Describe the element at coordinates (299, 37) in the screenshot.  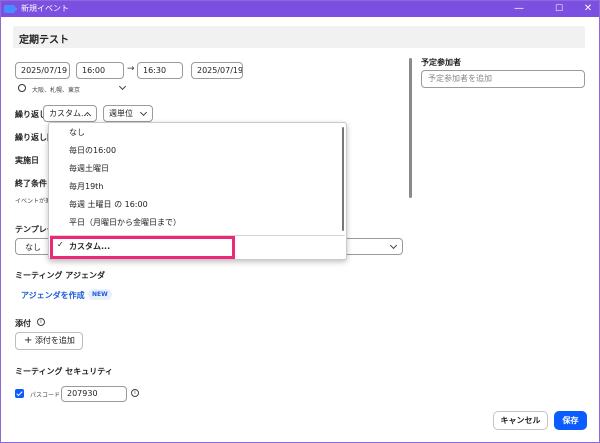
I see `meeting-title-field: 定期テスト` at that location.